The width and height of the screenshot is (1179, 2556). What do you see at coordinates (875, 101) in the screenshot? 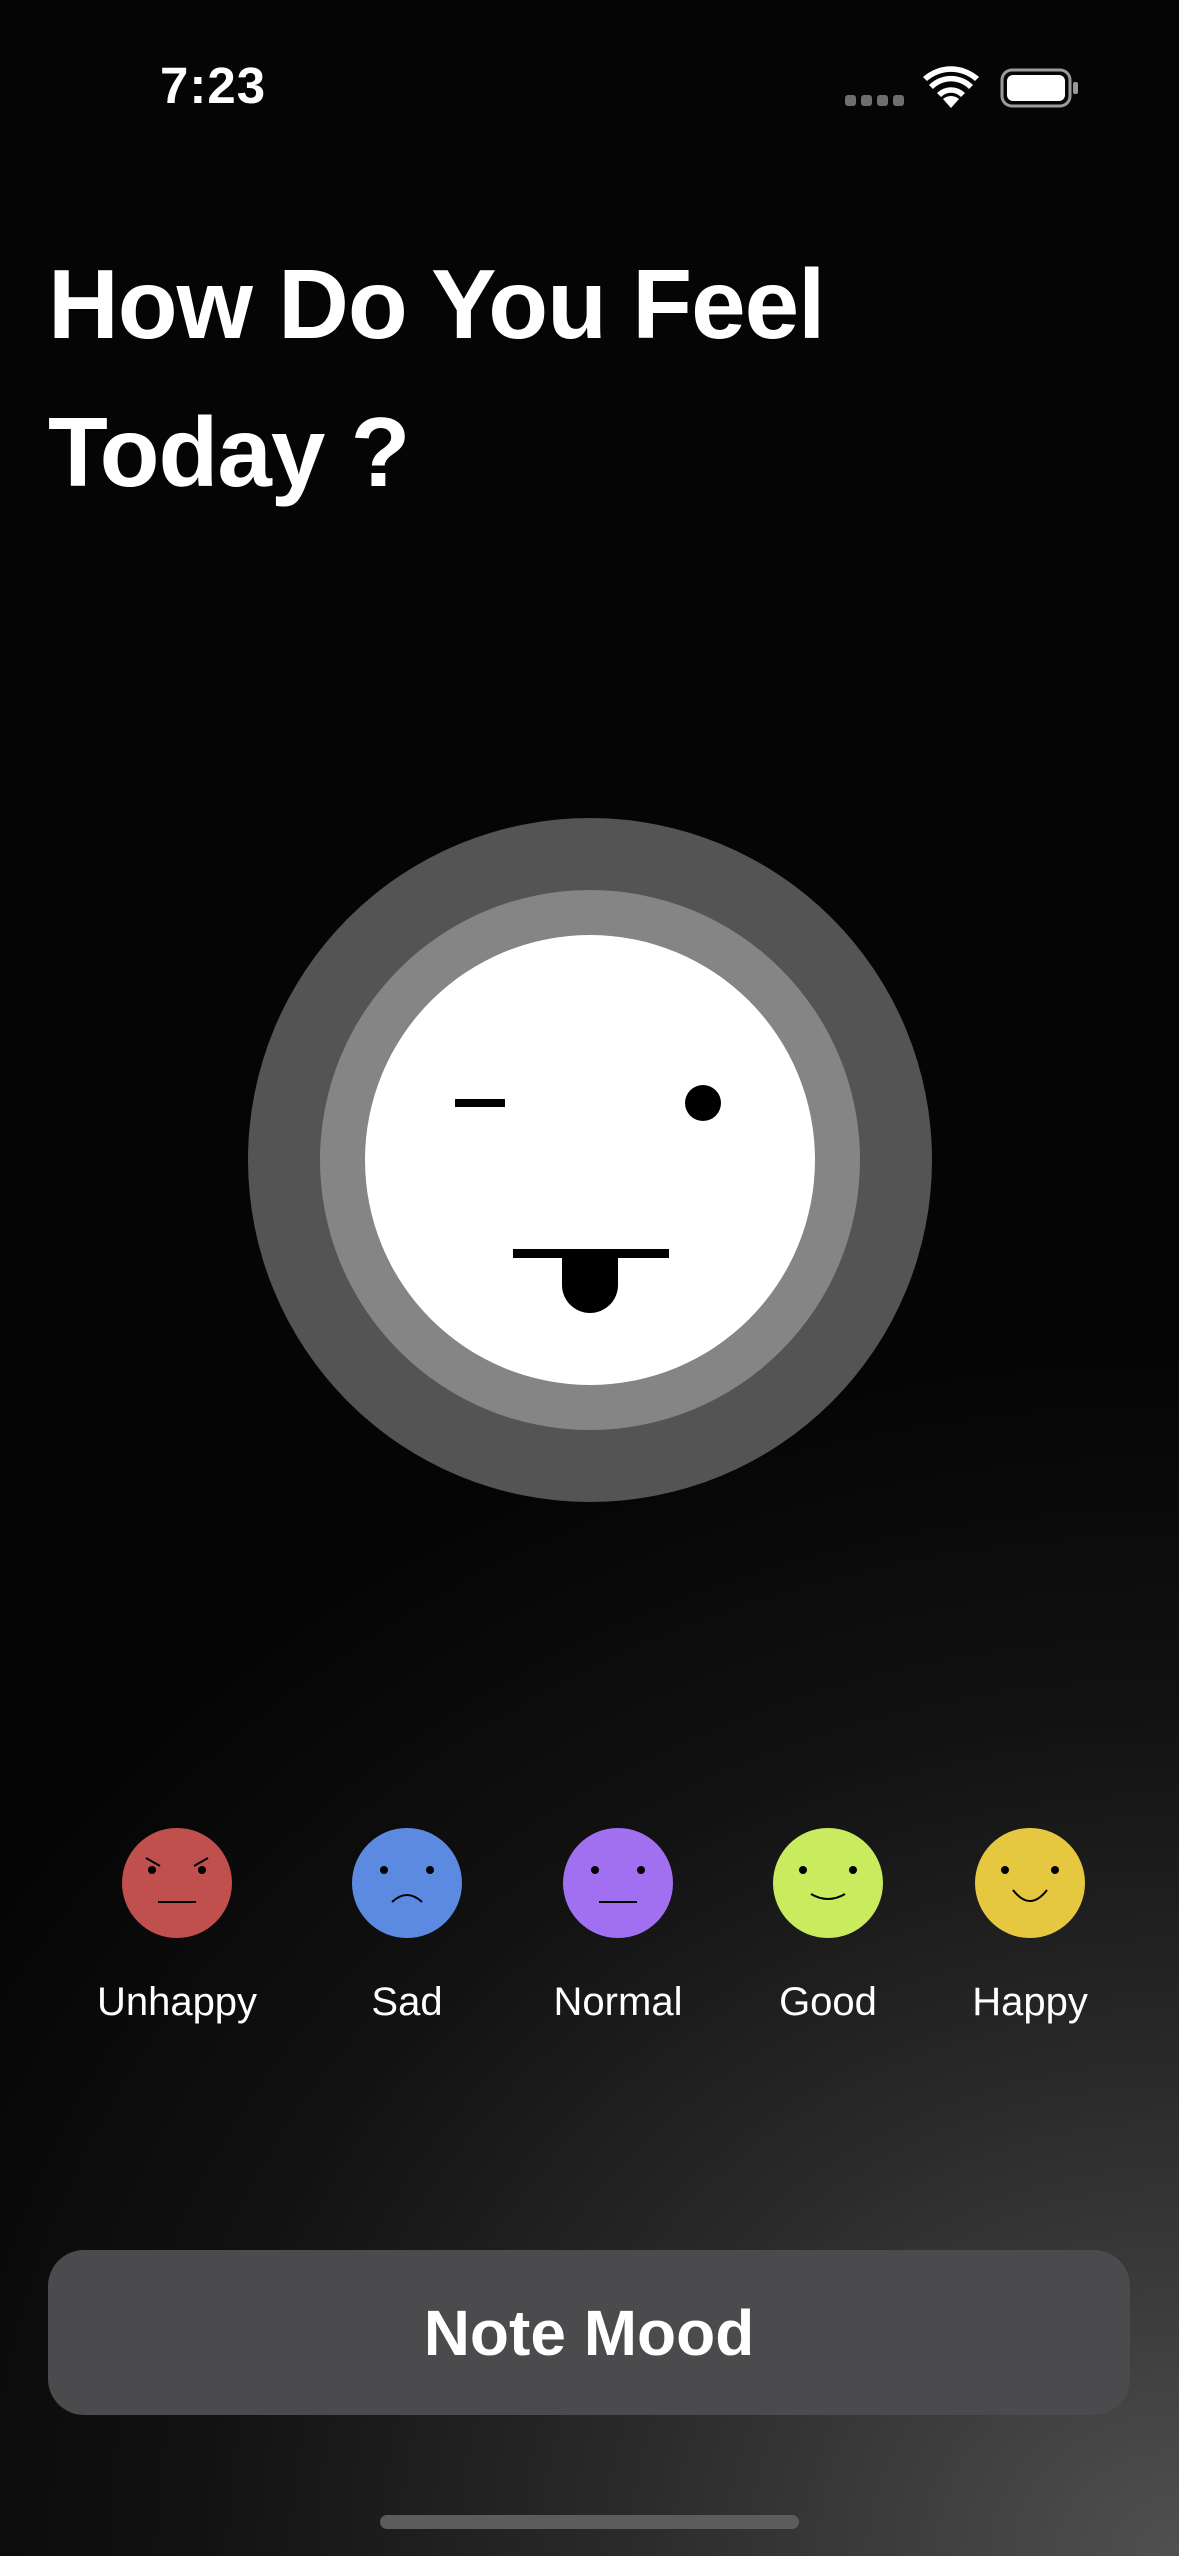
I see `cellular-signal-icon` at bounding box center [875, 101].